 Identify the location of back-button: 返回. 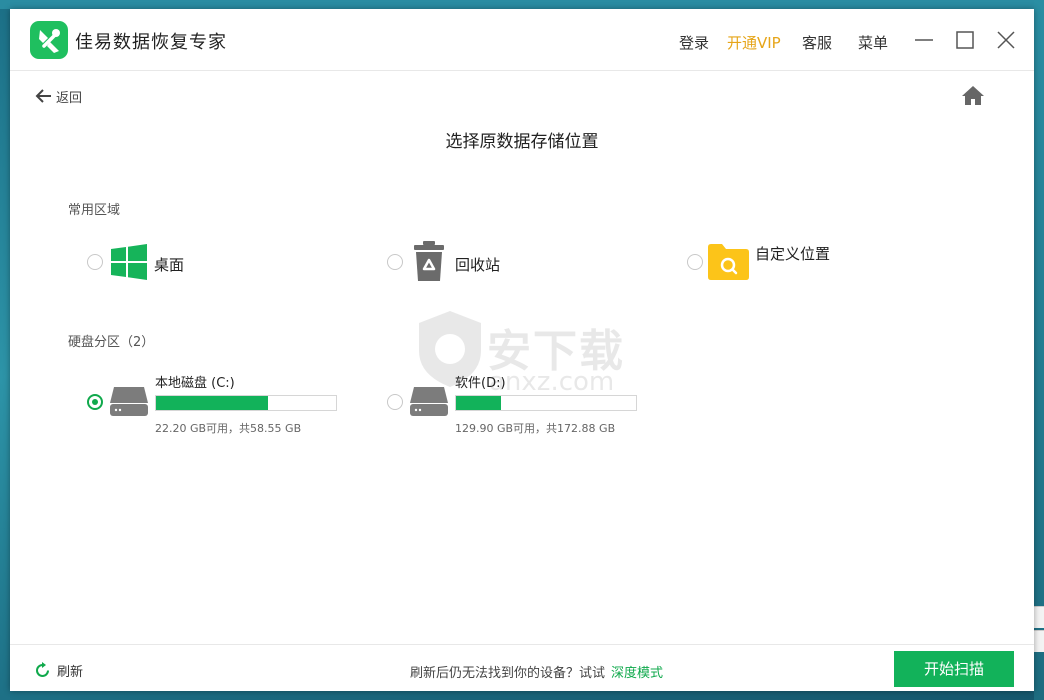
(58, 96).